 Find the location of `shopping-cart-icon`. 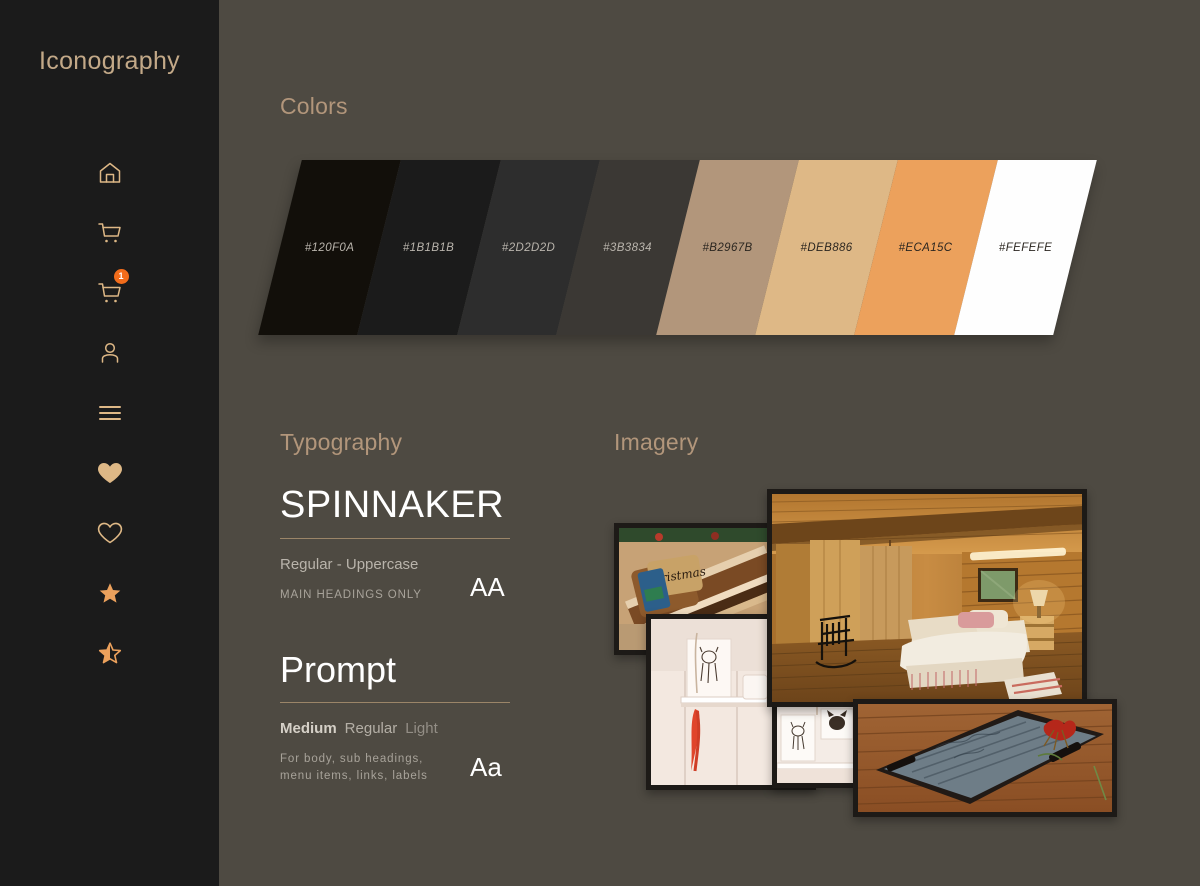

shopping-cart-icon is located at coordinates (110, 233).